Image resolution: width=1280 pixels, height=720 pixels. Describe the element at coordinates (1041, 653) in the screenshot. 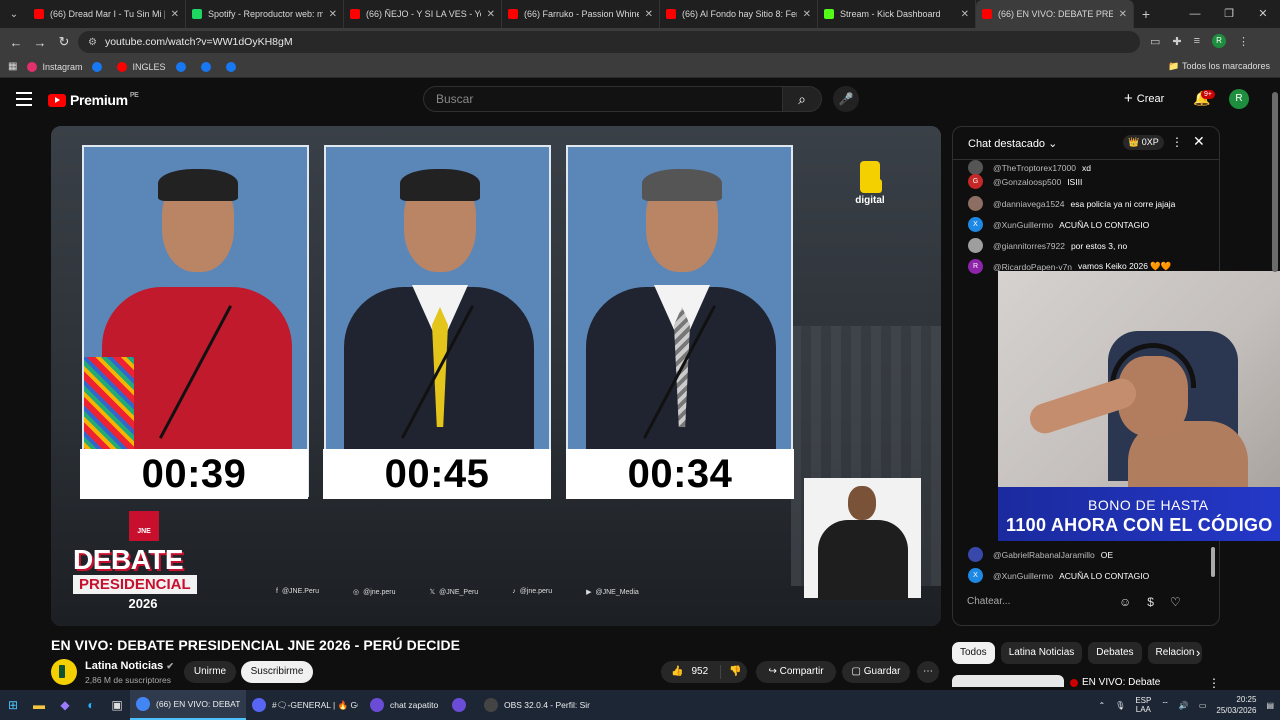

I see `chip-latina: Latina Noticias` at that location.